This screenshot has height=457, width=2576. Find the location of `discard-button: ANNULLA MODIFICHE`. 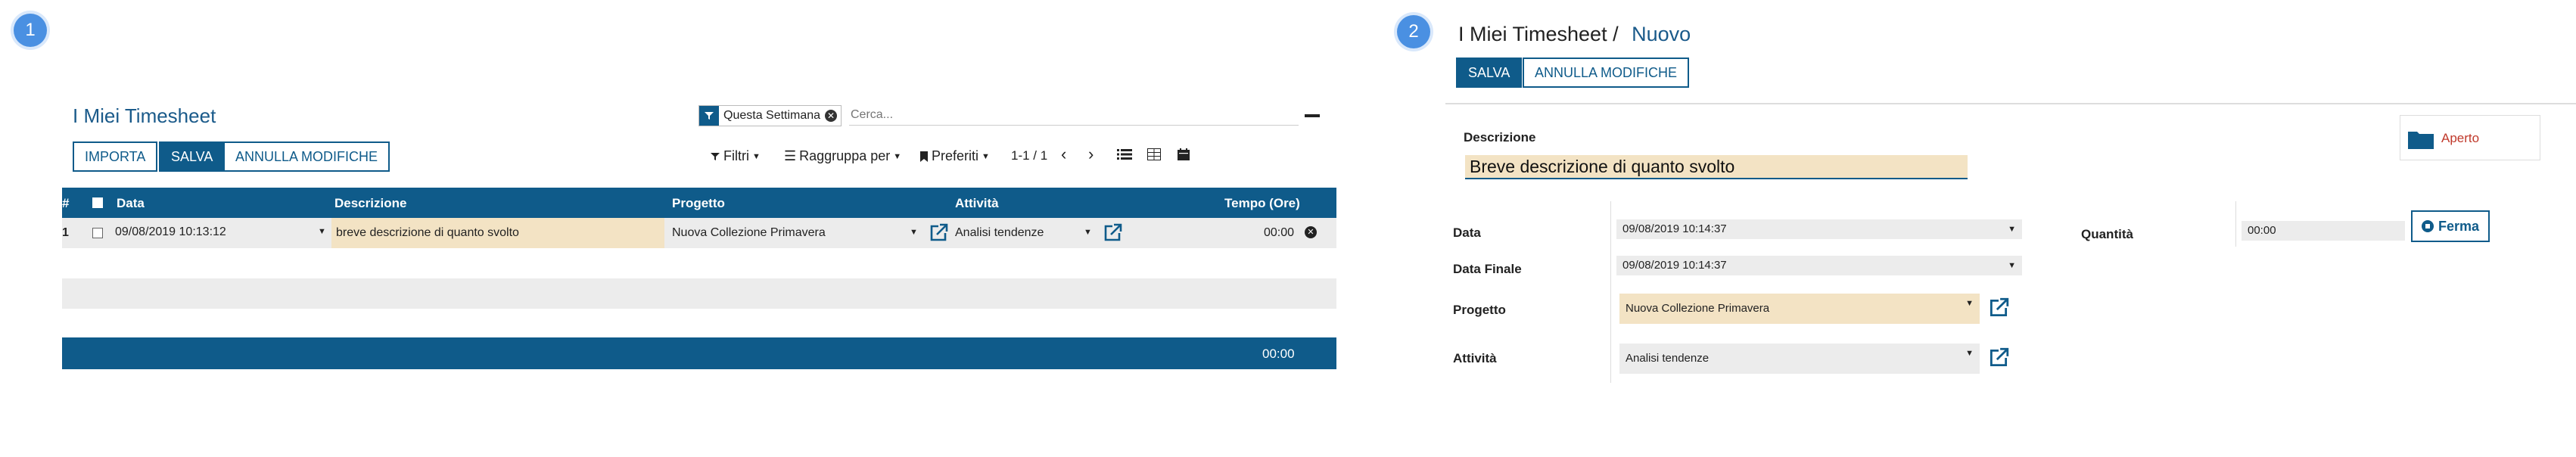

discard-button: ANNULLA MODIFICHE is located at coordinates (306, 157).